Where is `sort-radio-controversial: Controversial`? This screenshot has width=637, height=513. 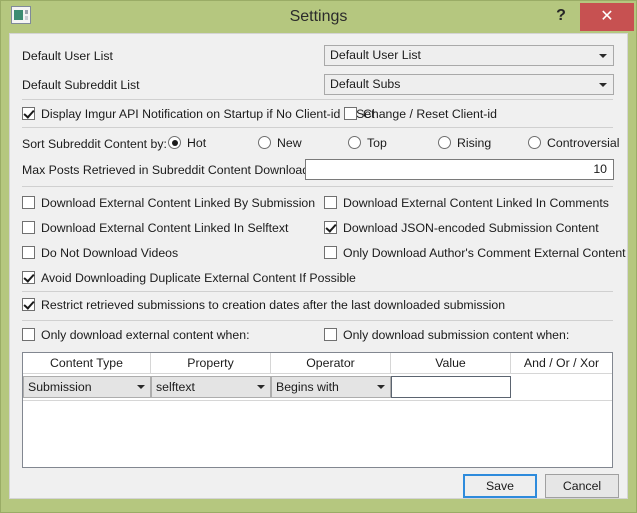 sort-radio-controversial: Controversial is located at coordinates (573, 143).